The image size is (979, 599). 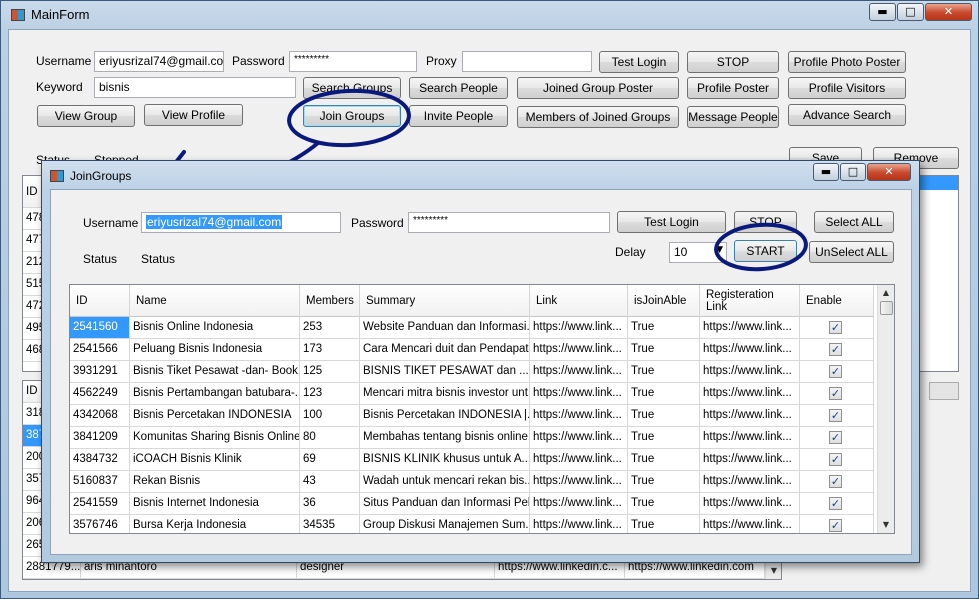 I want to click on start-highlight-circle, so click(x=761, y=247).